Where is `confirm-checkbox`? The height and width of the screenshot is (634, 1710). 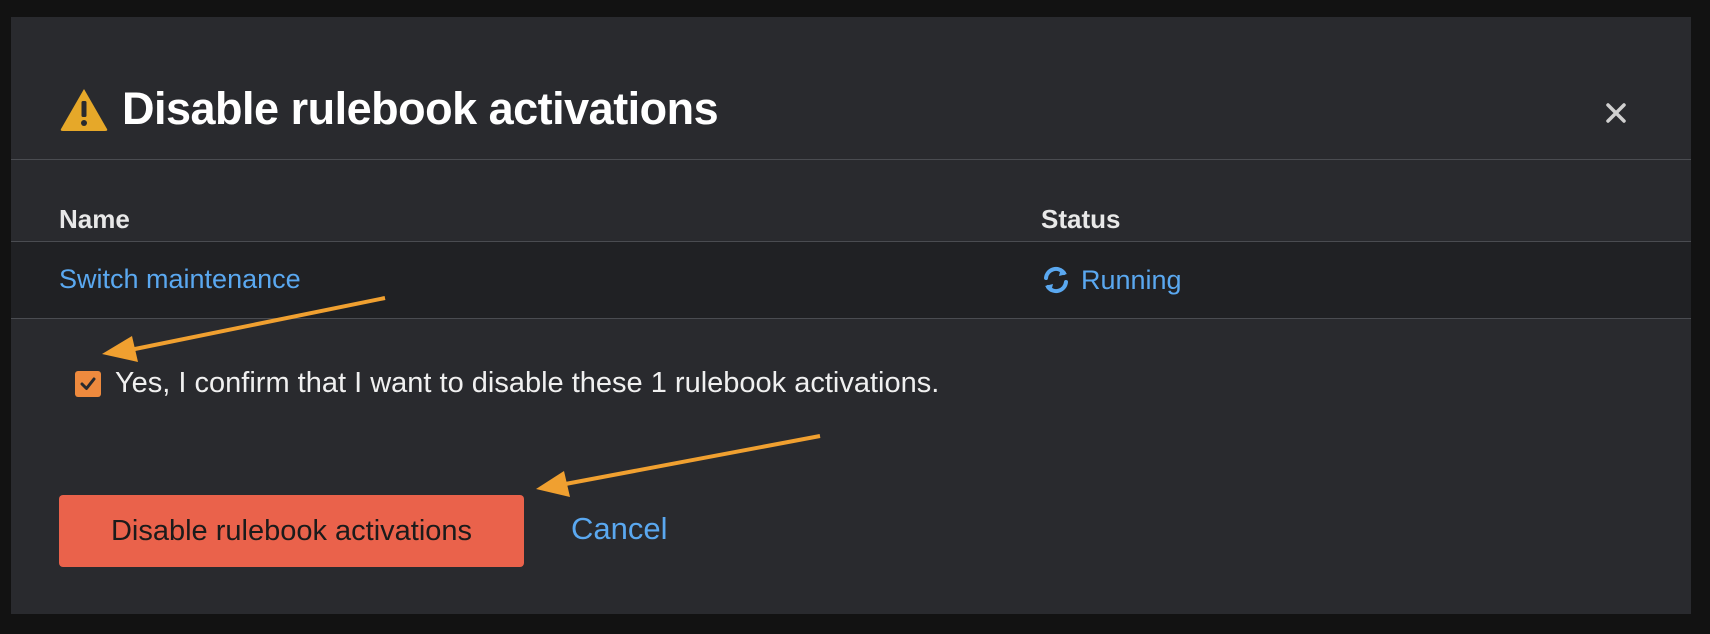 confirm-checkbox is located at coordinates (88, 383).